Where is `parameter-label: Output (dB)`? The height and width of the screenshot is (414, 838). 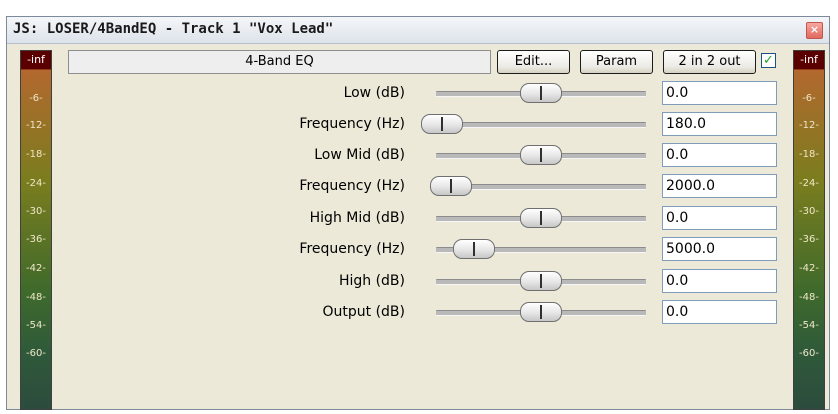 parameter-label: Output (dB) is located at coordinates (364, 312).